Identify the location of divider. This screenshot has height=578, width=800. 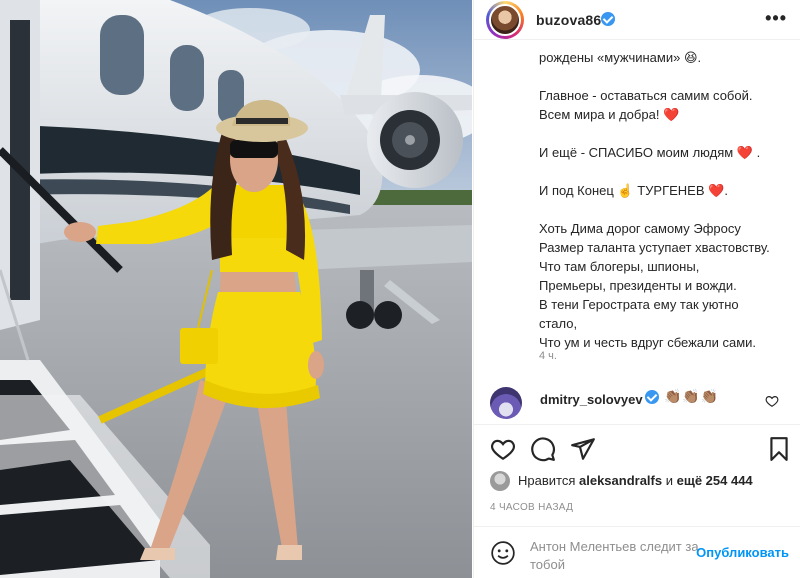
(637, 424).